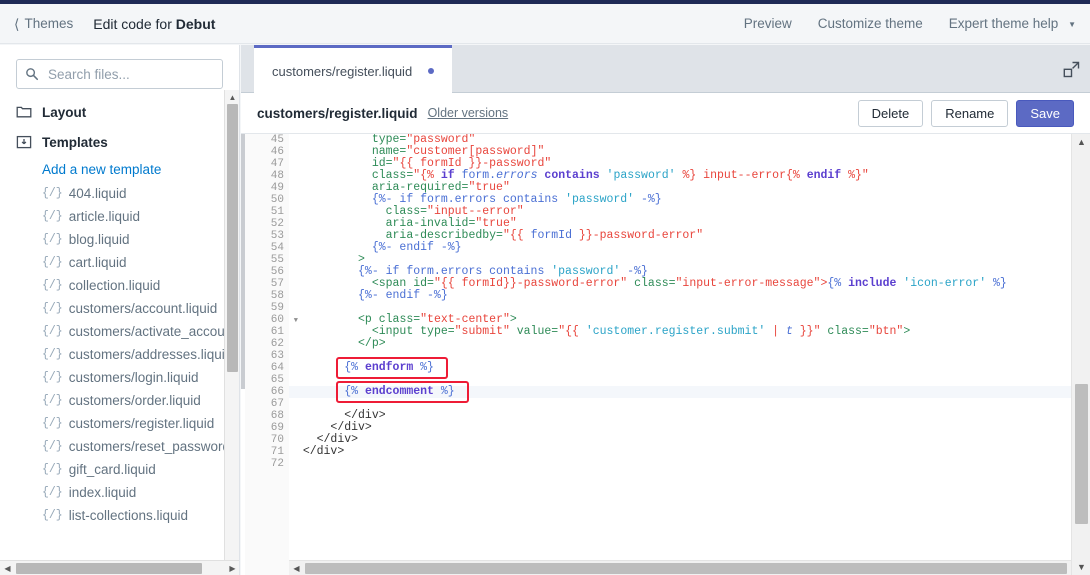  Describe the element at coordinates (128, 515) in the screenshot. I see `sidebar-file-label: list-collections.liquid` at that location.